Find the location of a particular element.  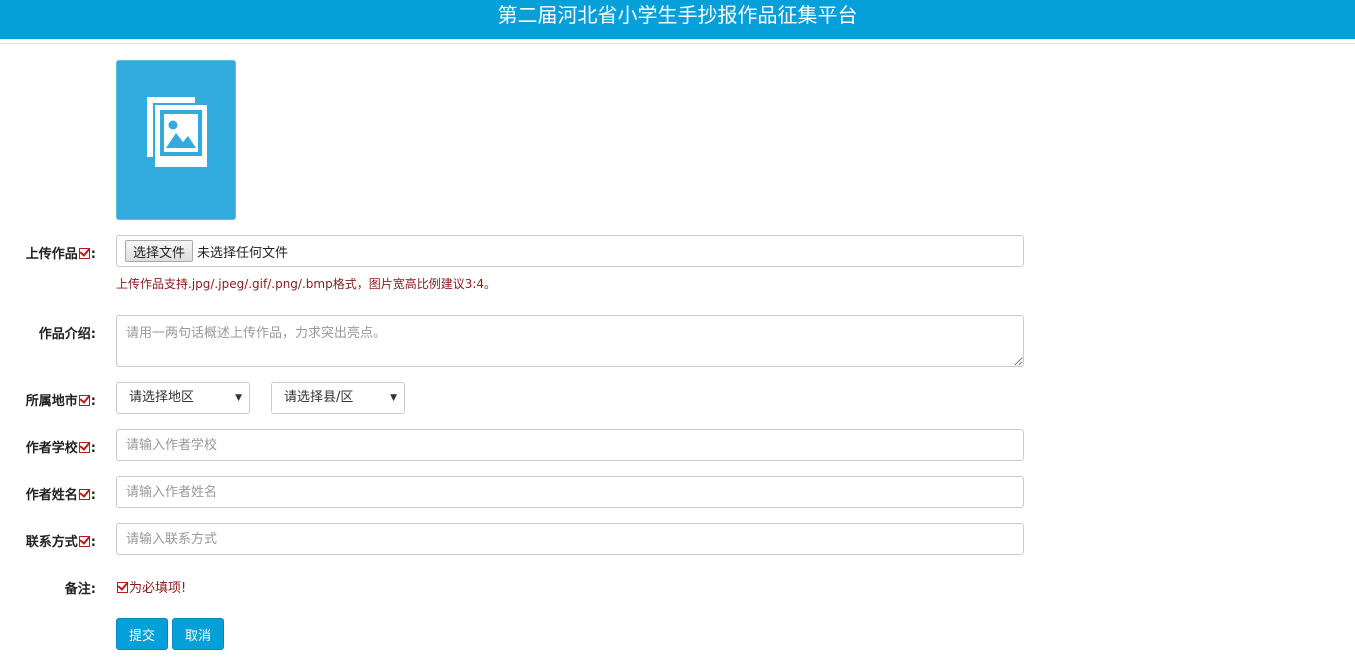

header-divider is located at coordinates (677, 43).